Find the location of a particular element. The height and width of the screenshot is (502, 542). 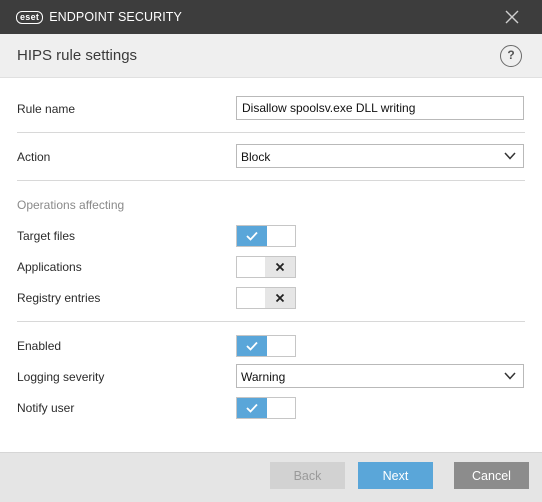

cancel-button: Cancel is located at coordinates (491, 475).